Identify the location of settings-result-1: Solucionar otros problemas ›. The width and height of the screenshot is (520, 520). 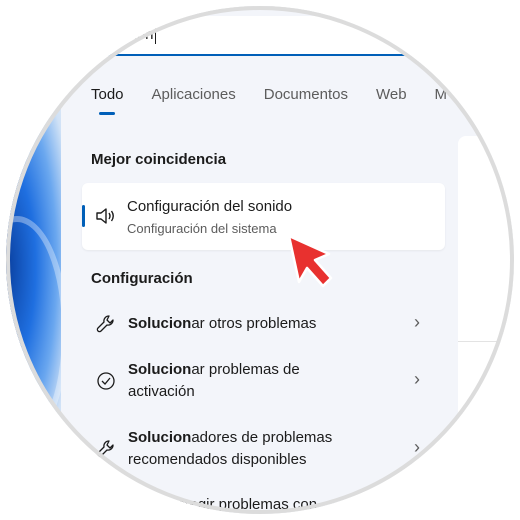
(263, 325).